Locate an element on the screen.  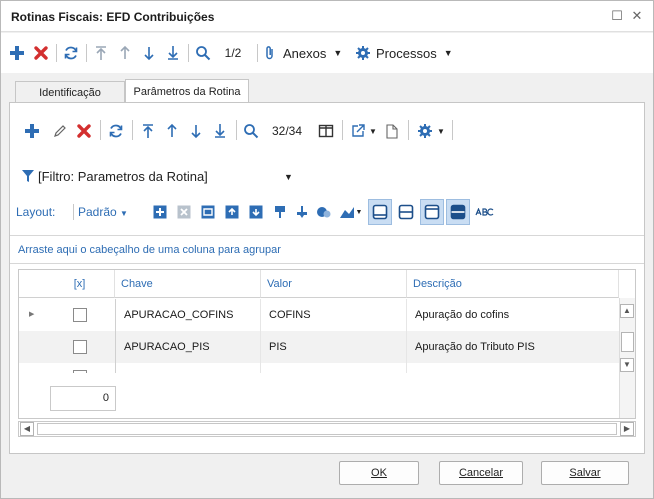
panel-bottom-icon is located at coordinates (380, 212).